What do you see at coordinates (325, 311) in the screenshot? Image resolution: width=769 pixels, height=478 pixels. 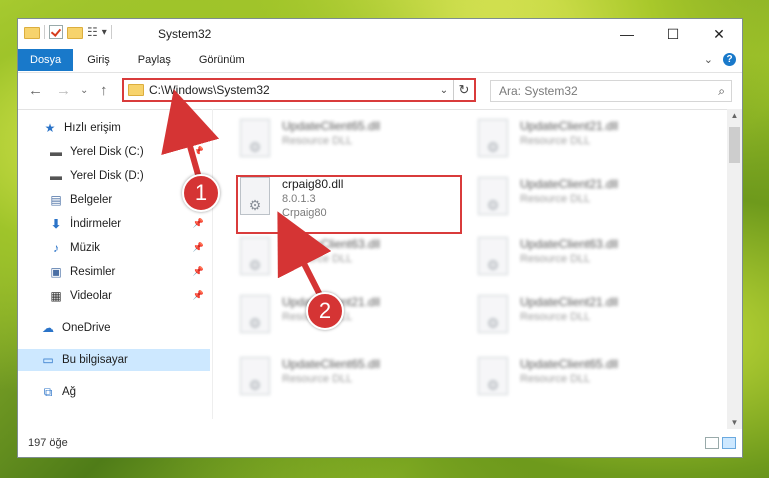 I see `step-2-badge: 2` at bounding box center [325, 311].